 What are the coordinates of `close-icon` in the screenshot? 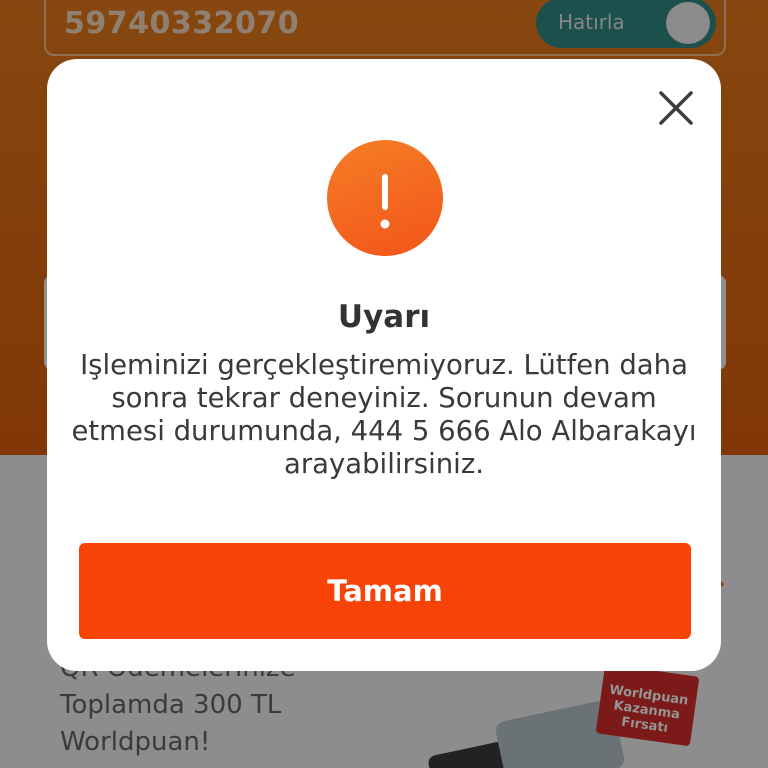 It's located at (676, 108).